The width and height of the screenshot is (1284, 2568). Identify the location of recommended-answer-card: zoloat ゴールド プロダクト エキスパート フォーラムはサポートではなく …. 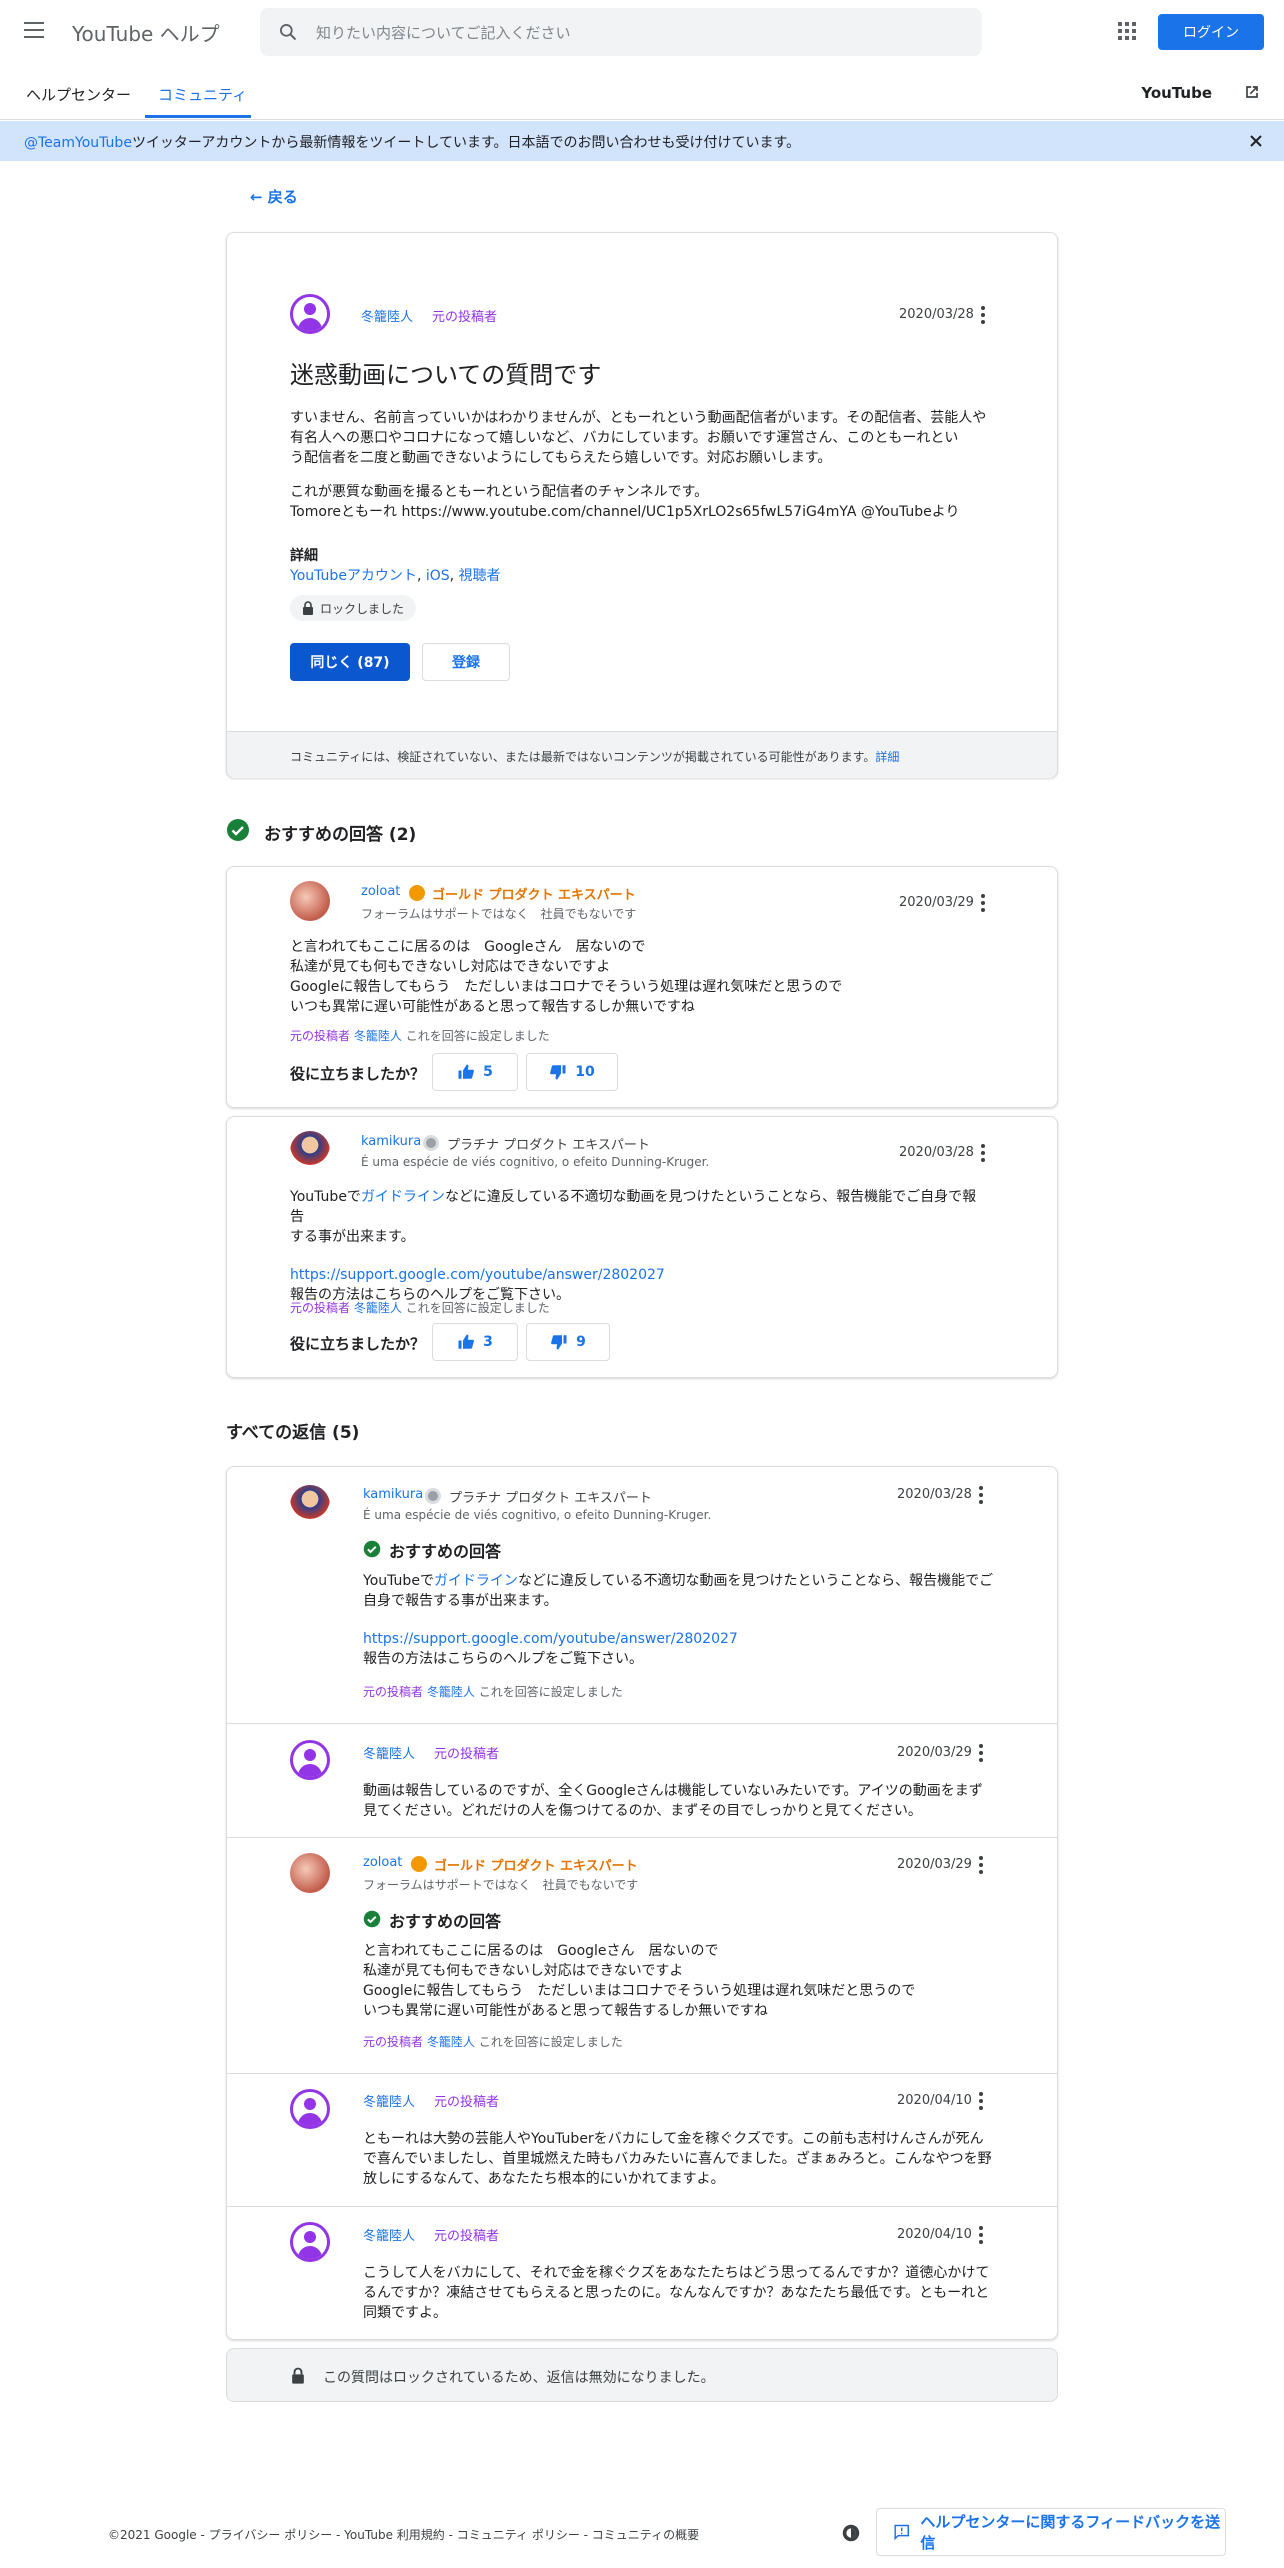
(642, 987).